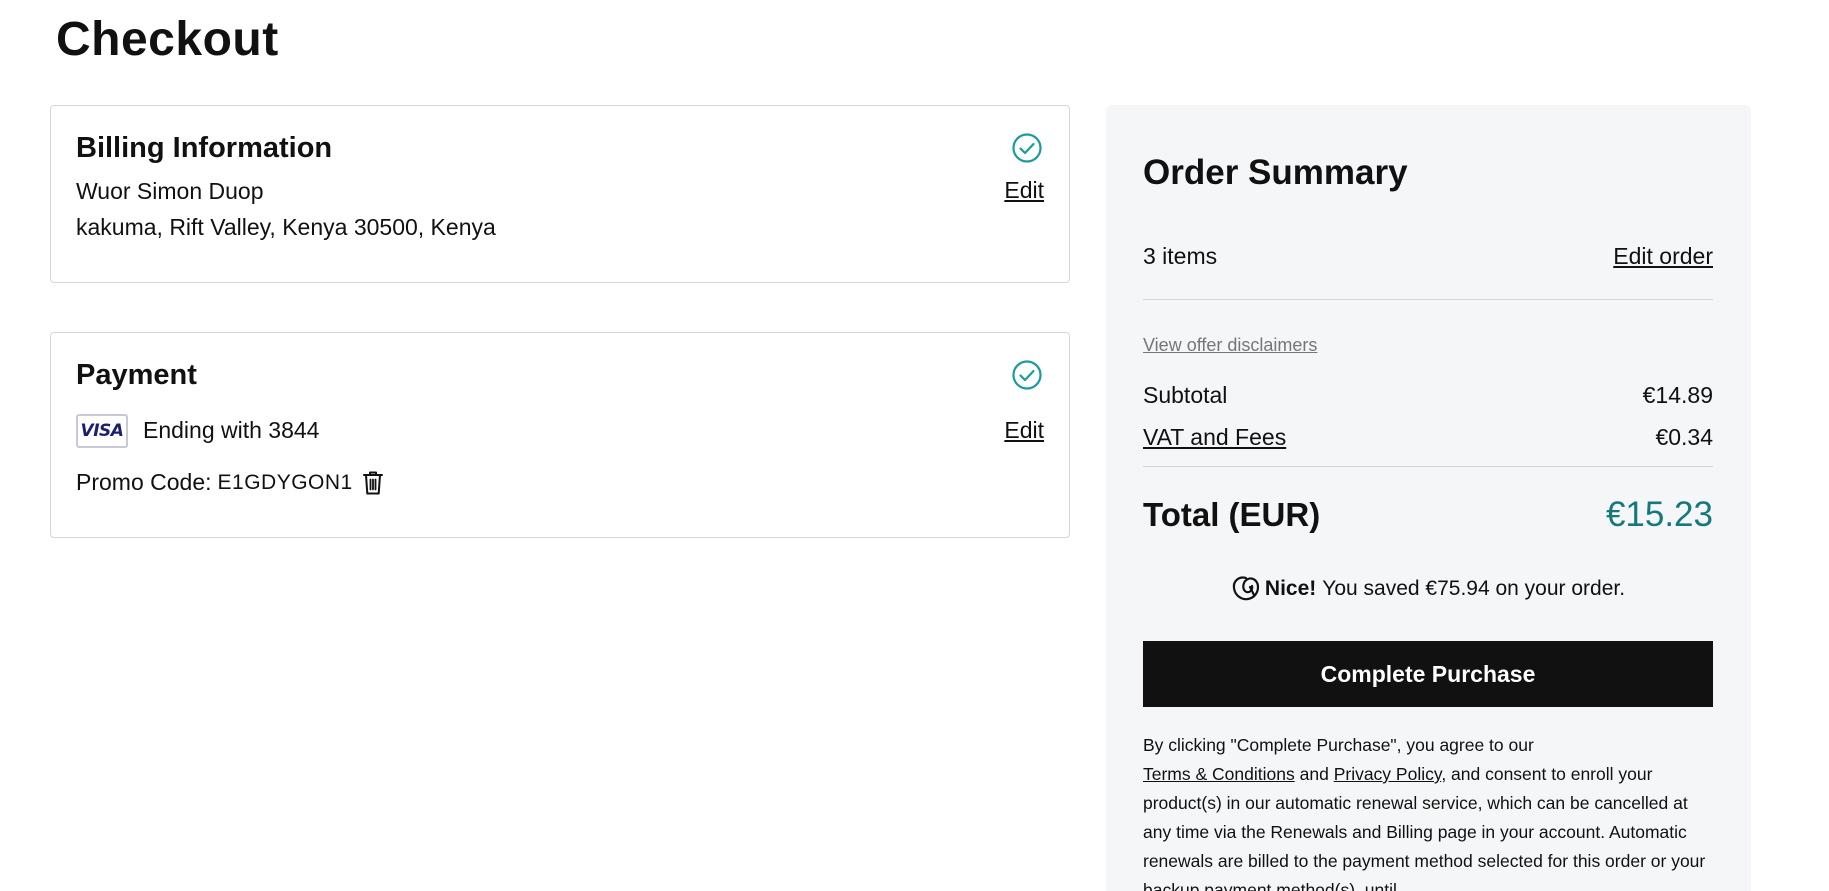  Describe the element at coordinates (285, 482) in the screenshot. I see `promo-code-value: E1GDYGON1` at that location.